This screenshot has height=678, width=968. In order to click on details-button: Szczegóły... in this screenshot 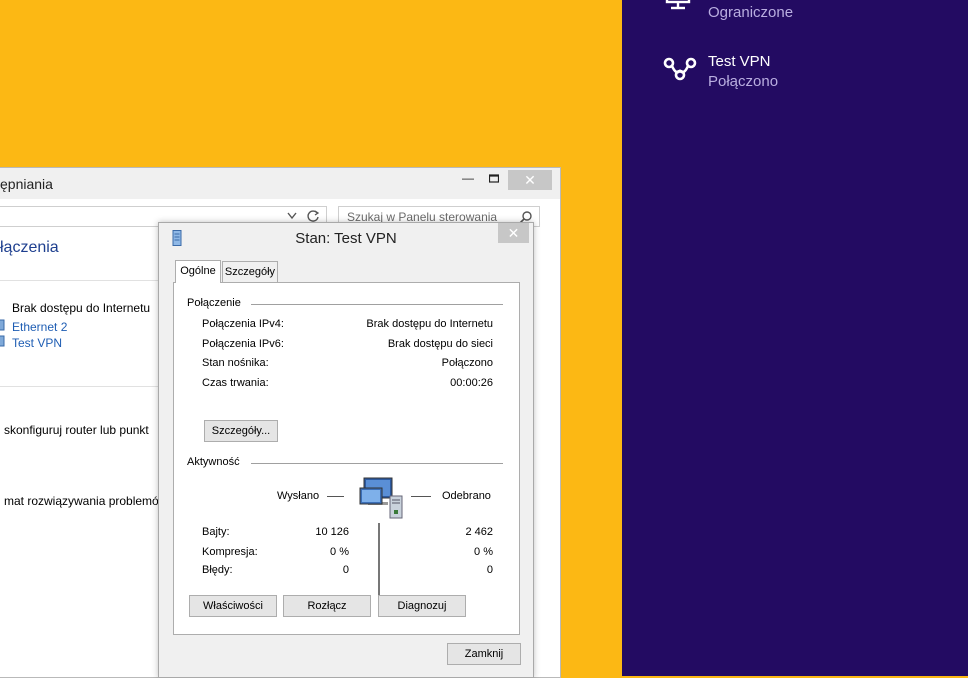, I will do `click(241, 431)`.